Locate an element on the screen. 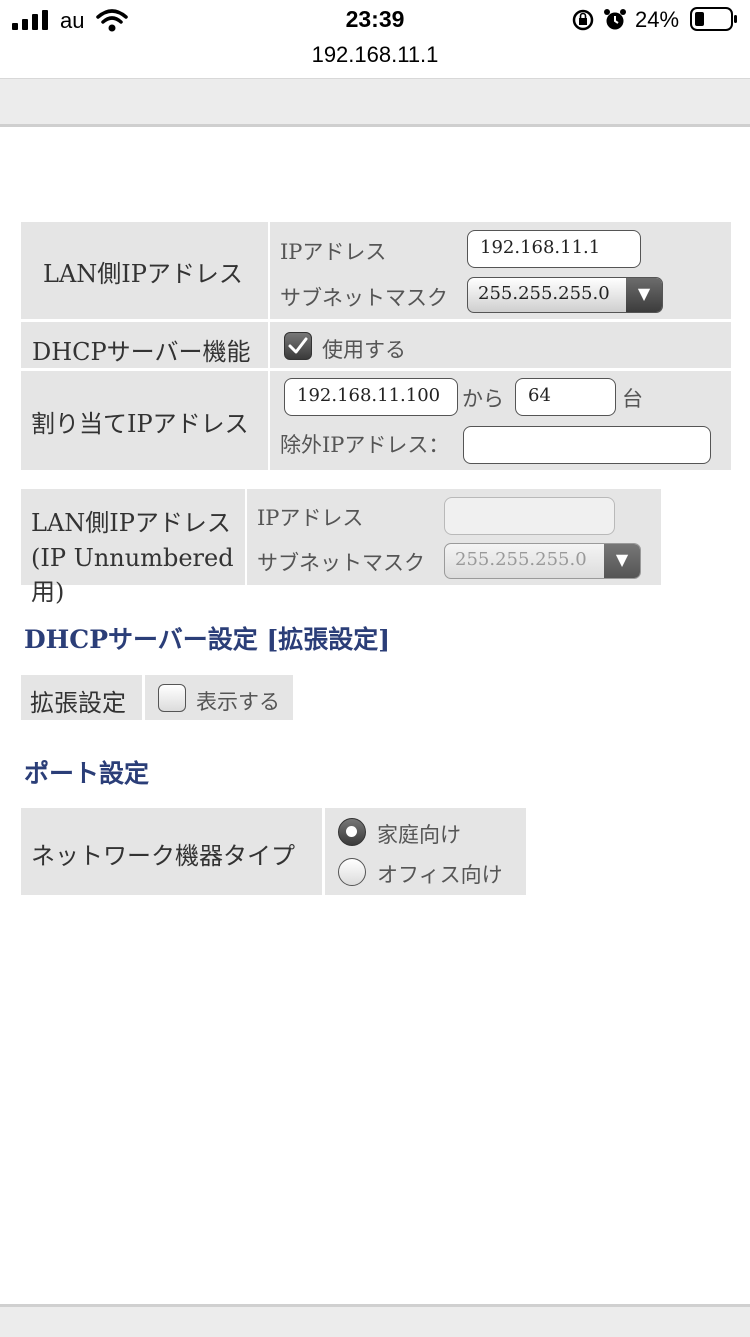  unnumbered-label-line1: LAN側IPアドレス is located at coordinates (131, 523).